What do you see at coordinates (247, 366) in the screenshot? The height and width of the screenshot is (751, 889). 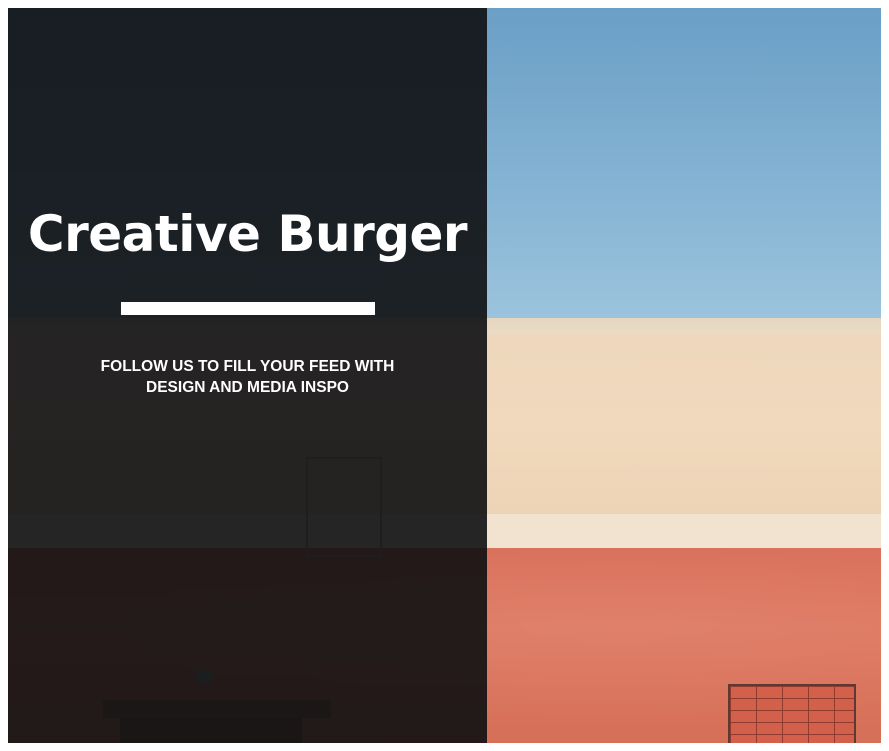 I see `tagline-line-1: FOLLOW US TO FILL YOUR FEED WITH` at bounding box center [247, 366].